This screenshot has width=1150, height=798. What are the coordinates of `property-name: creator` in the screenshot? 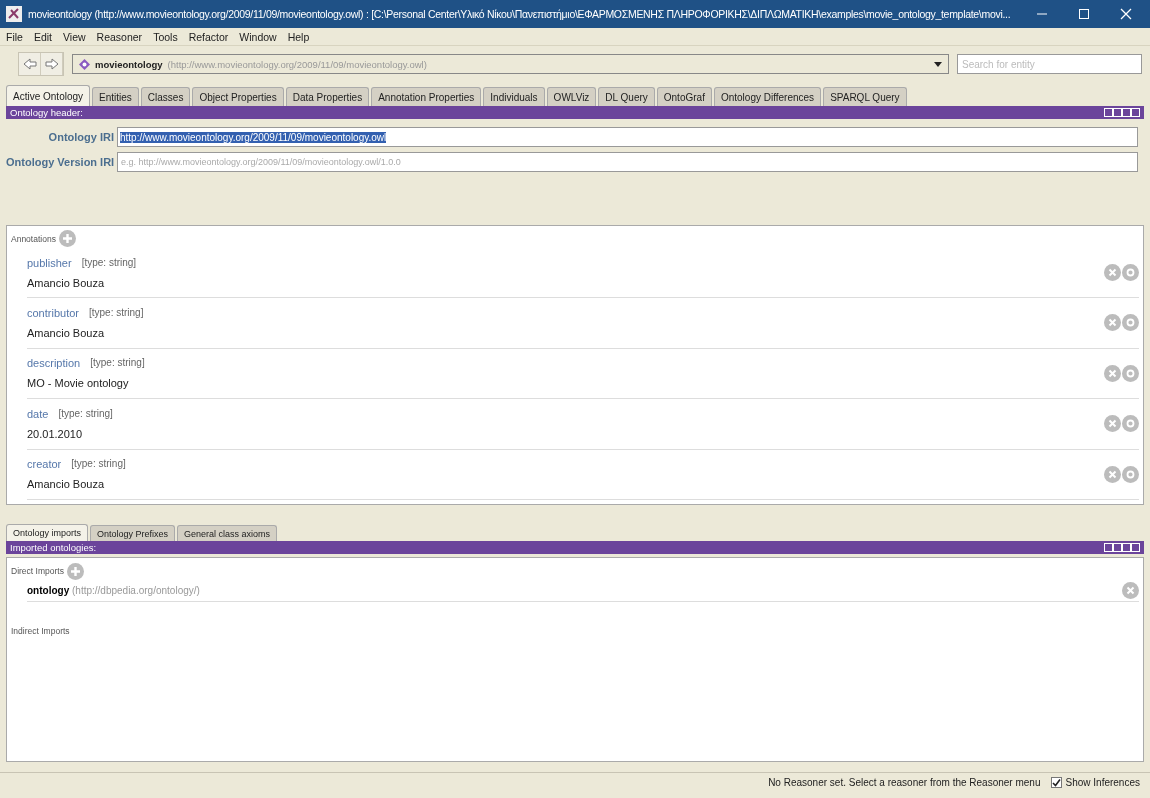 It's located at (44, 464).